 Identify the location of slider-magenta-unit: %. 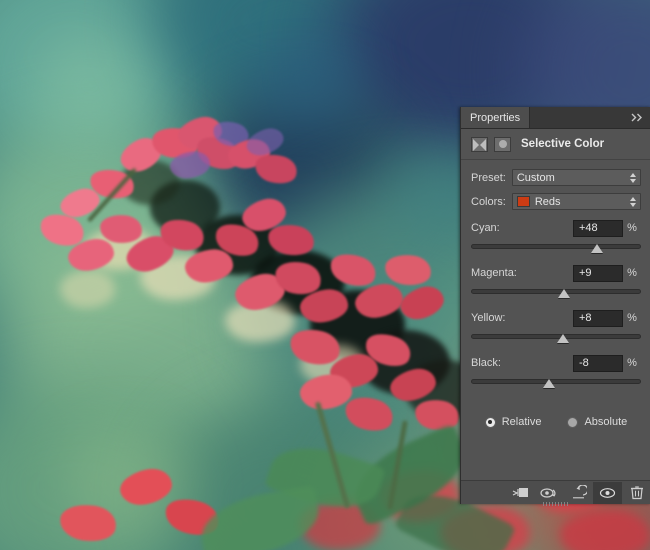
(632, 273).